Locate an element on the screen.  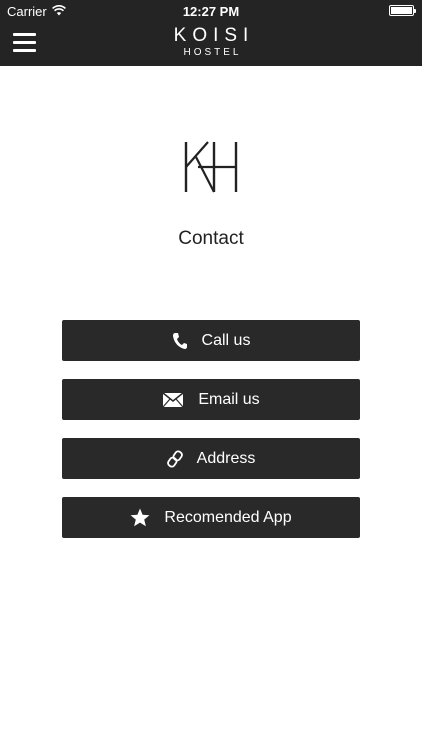
call-us-button: Call us is located at coordinates (211, 340).